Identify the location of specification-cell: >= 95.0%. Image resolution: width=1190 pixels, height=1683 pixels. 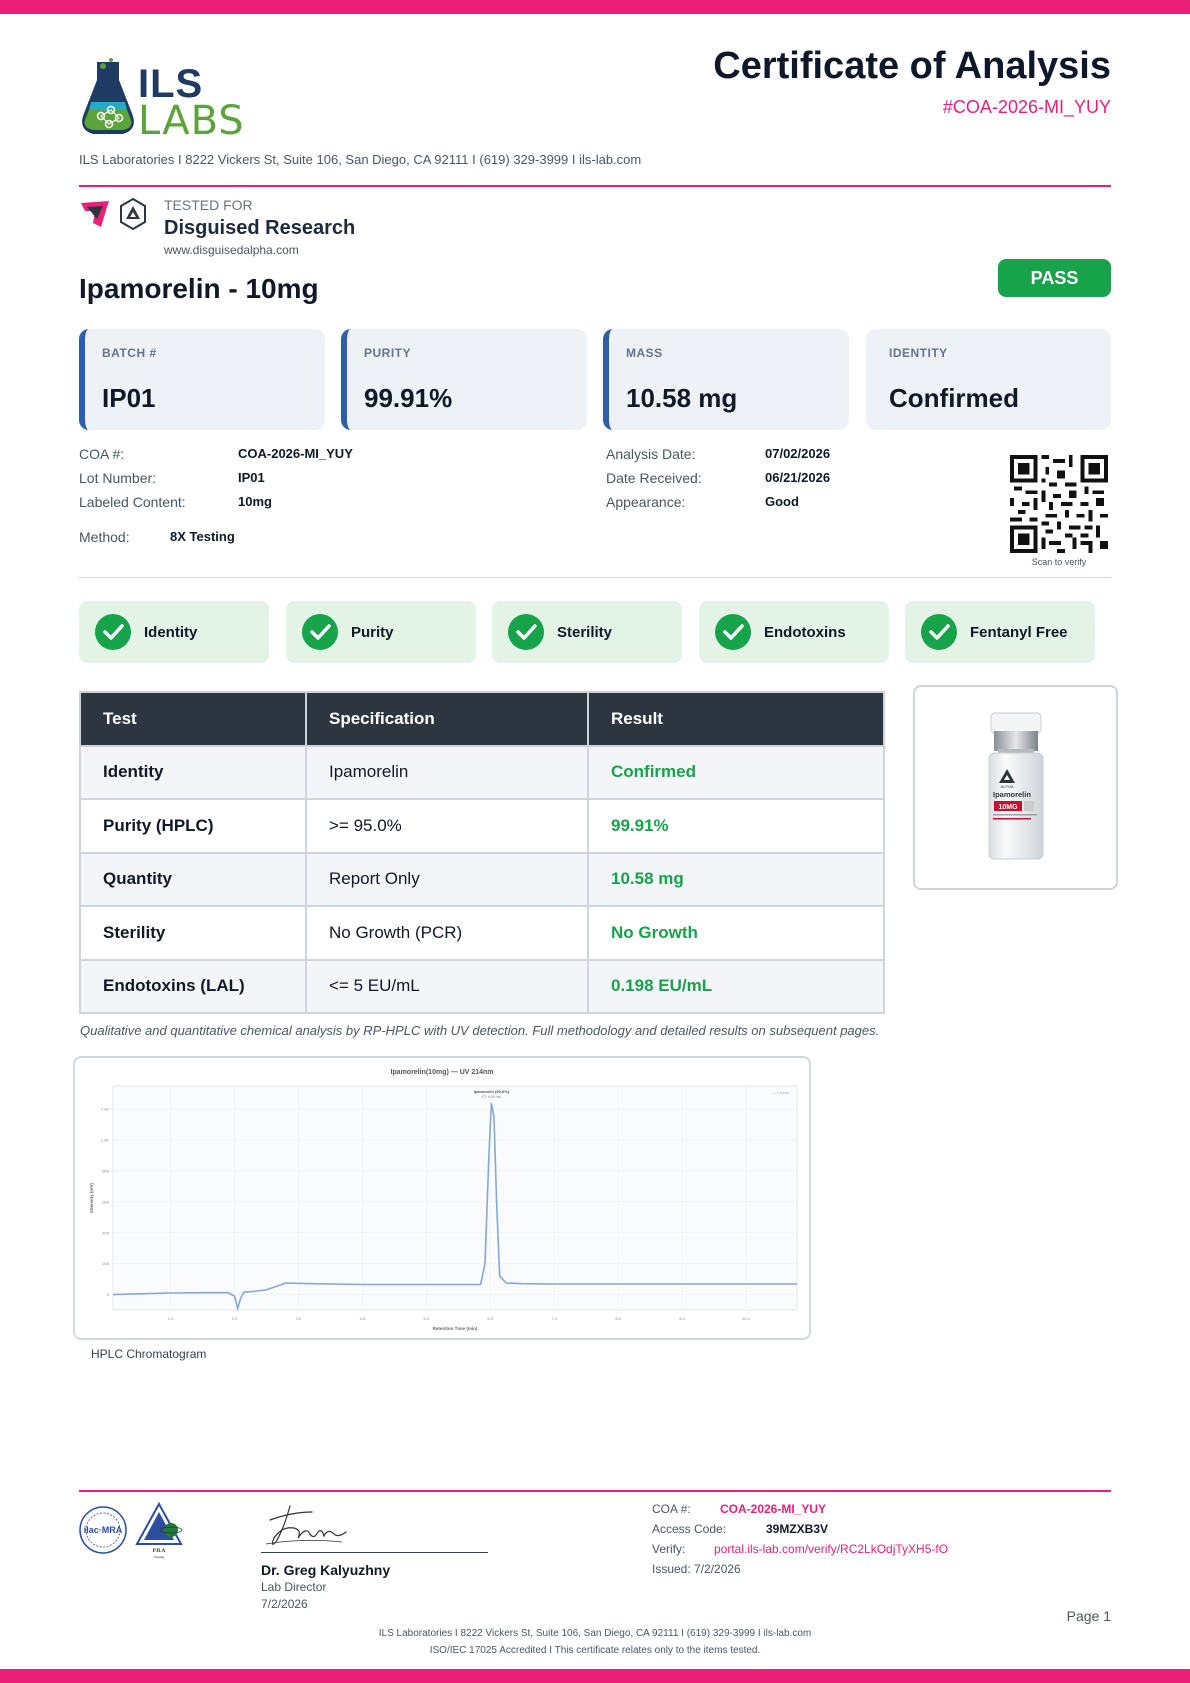
(447, 826).